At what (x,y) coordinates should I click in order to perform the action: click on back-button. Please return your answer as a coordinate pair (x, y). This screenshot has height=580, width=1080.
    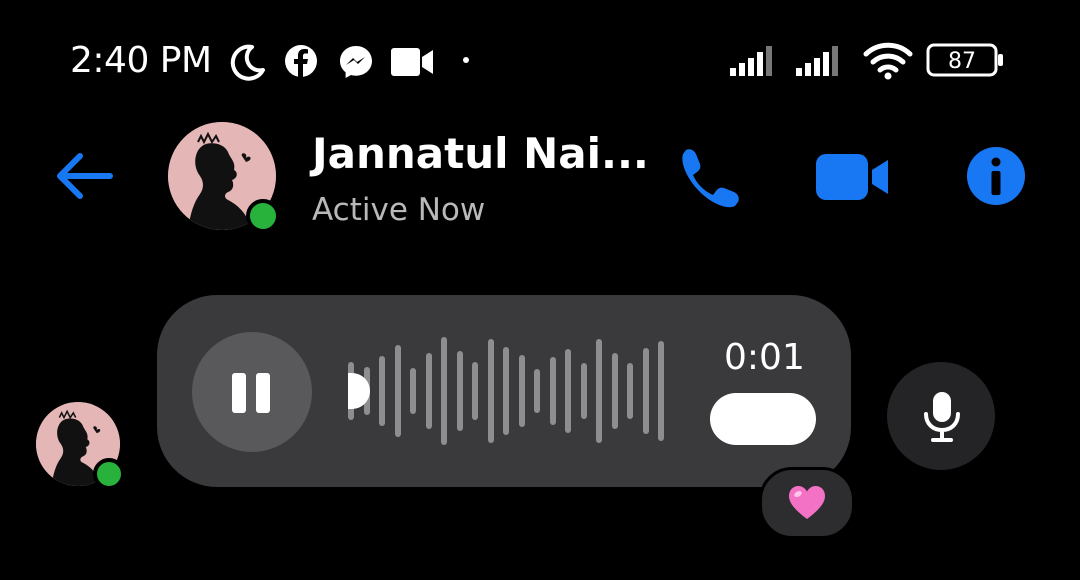
    Looking at the image, I should click on (84, 176).